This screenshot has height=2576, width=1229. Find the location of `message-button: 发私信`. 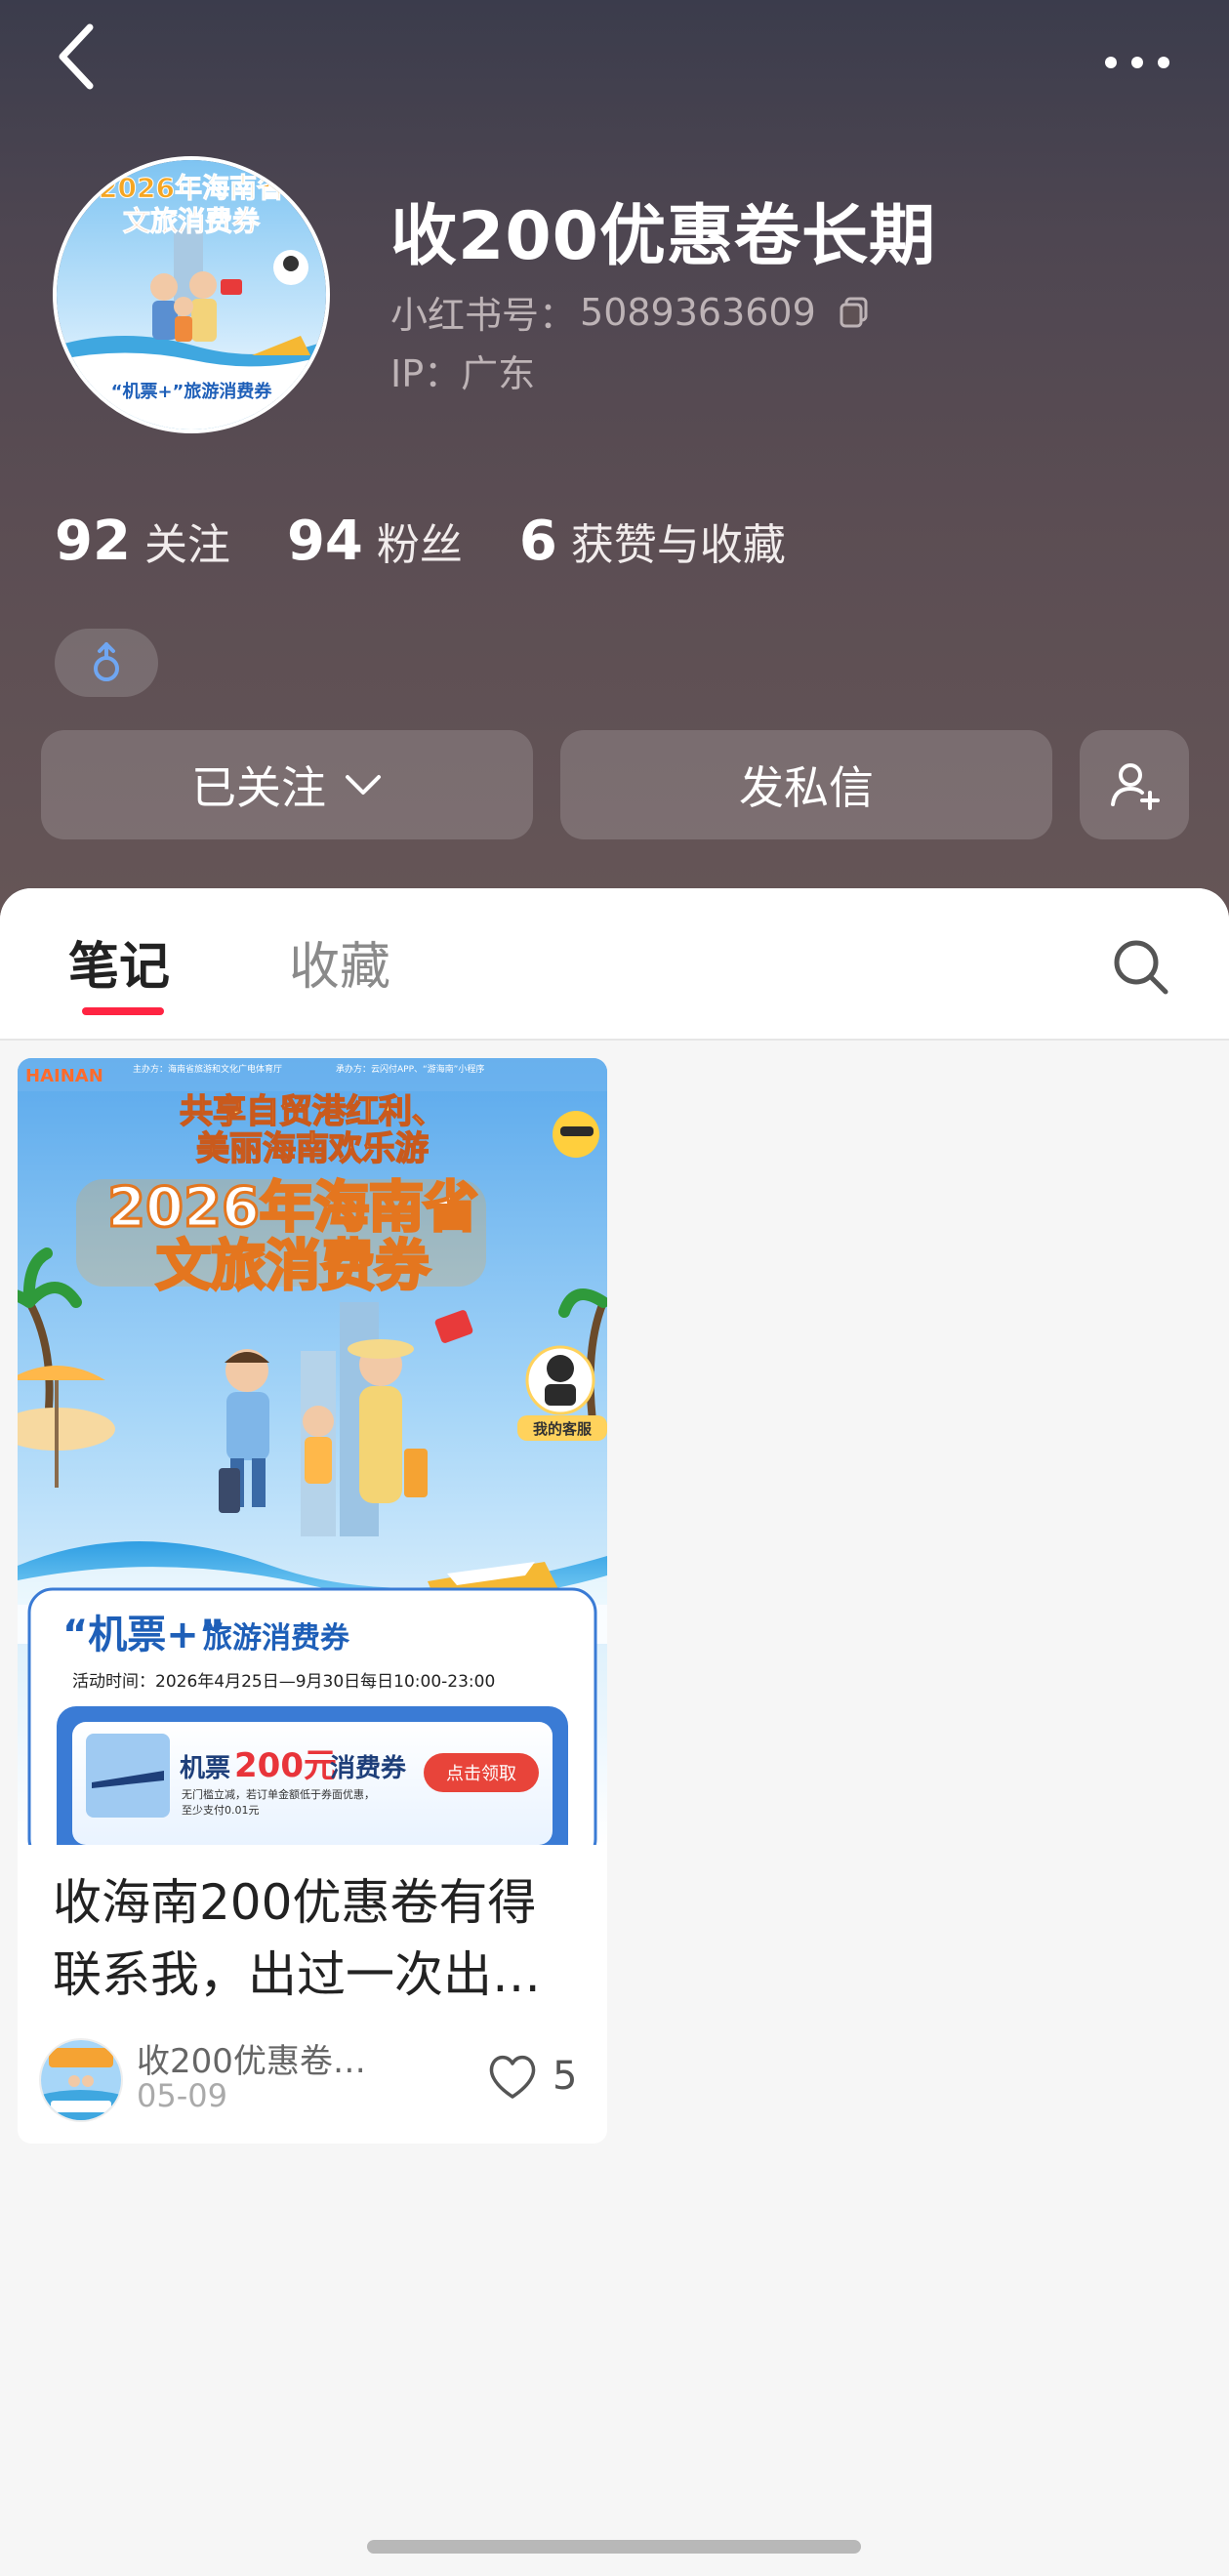

message-button: 发私信 is located at coordinates (806, 784).